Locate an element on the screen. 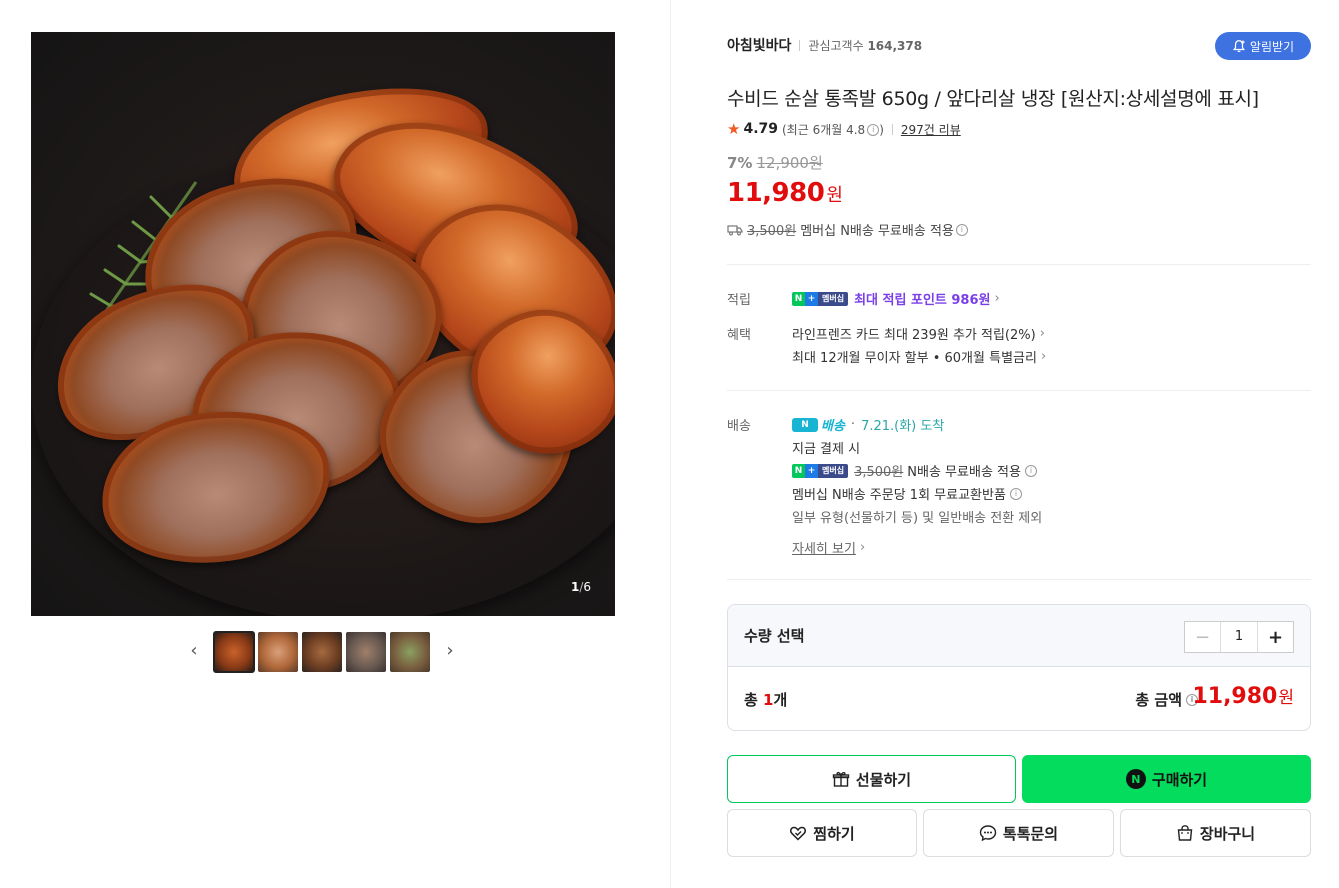 The width and height of the screenshot is (1339, 888). next-thumbnail-arrow: › is located at coordinates (450, 651).